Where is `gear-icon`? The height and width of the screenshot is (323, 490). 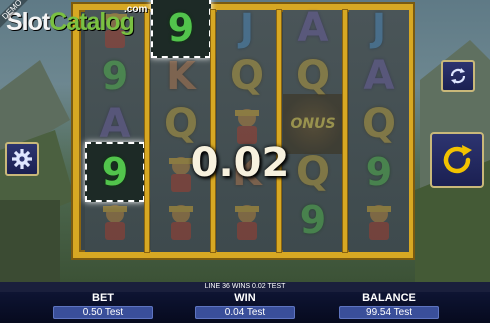
gear-icon is located at coordinates (22, 159).